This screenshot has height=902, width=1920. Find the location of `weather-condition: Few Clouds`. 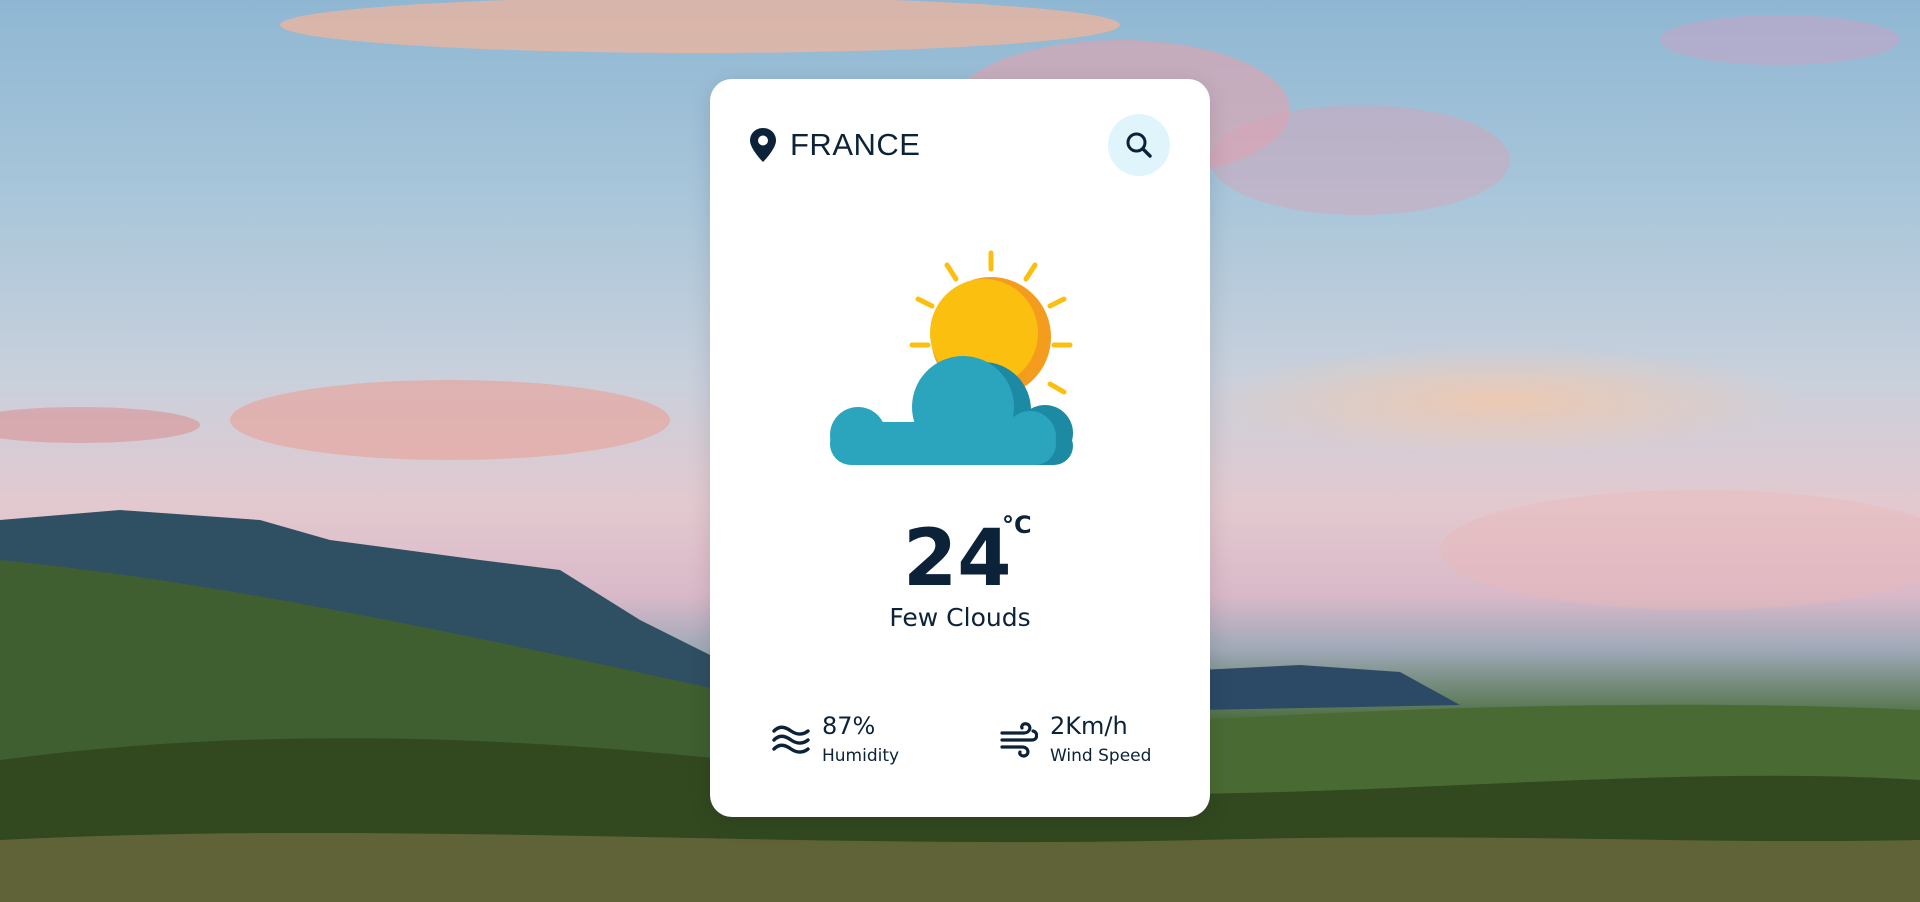

weather-condition: Few Clouds is located at coordinates (960, 617).